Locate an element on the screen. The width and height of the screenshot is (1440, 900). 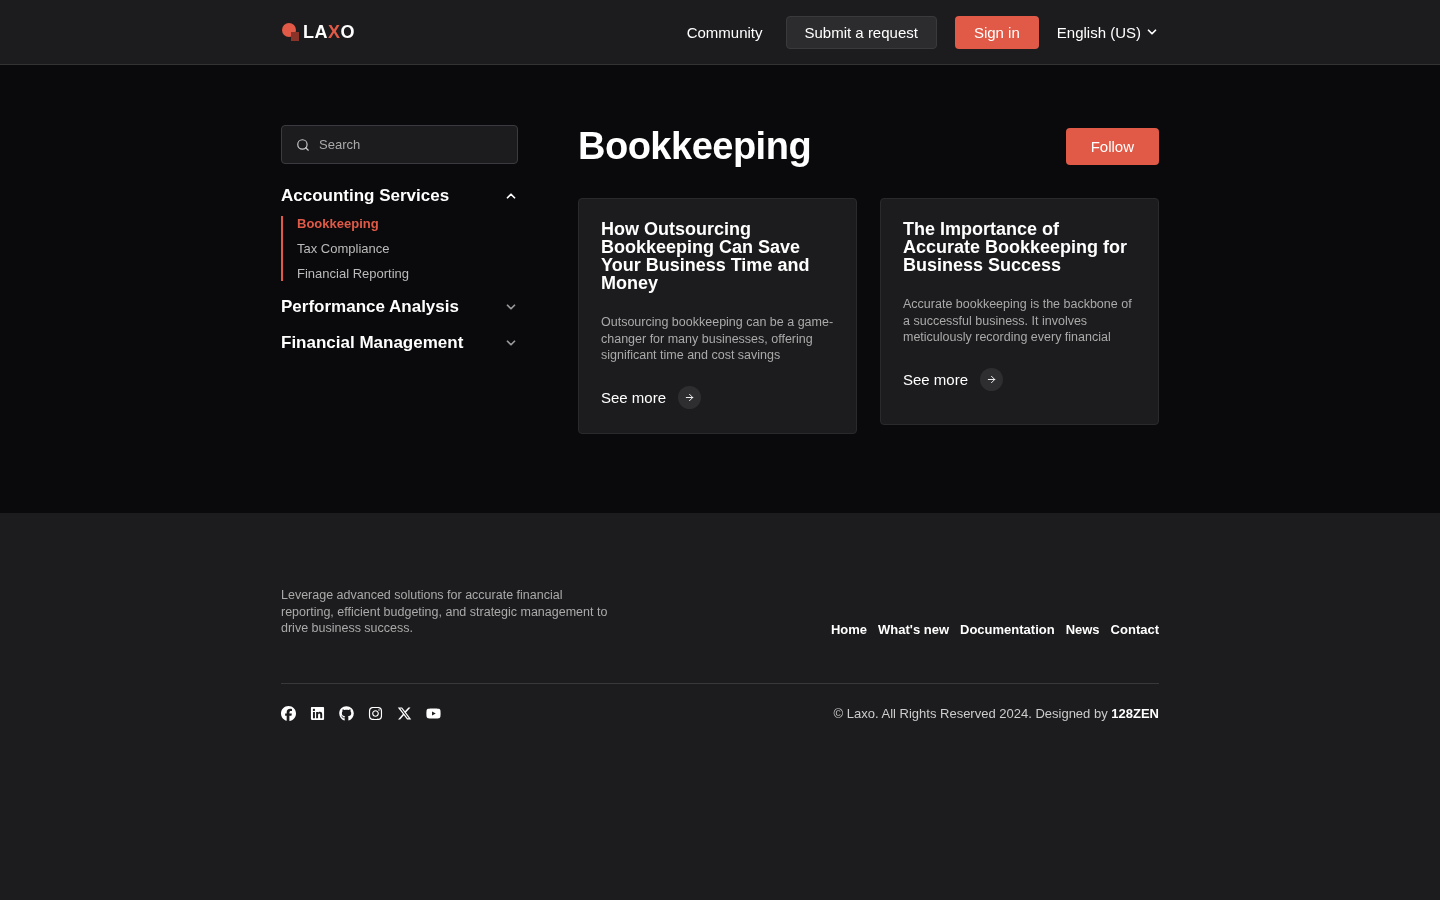
sidebar-item: Financial Reporting is located at coordinates (407, 273).